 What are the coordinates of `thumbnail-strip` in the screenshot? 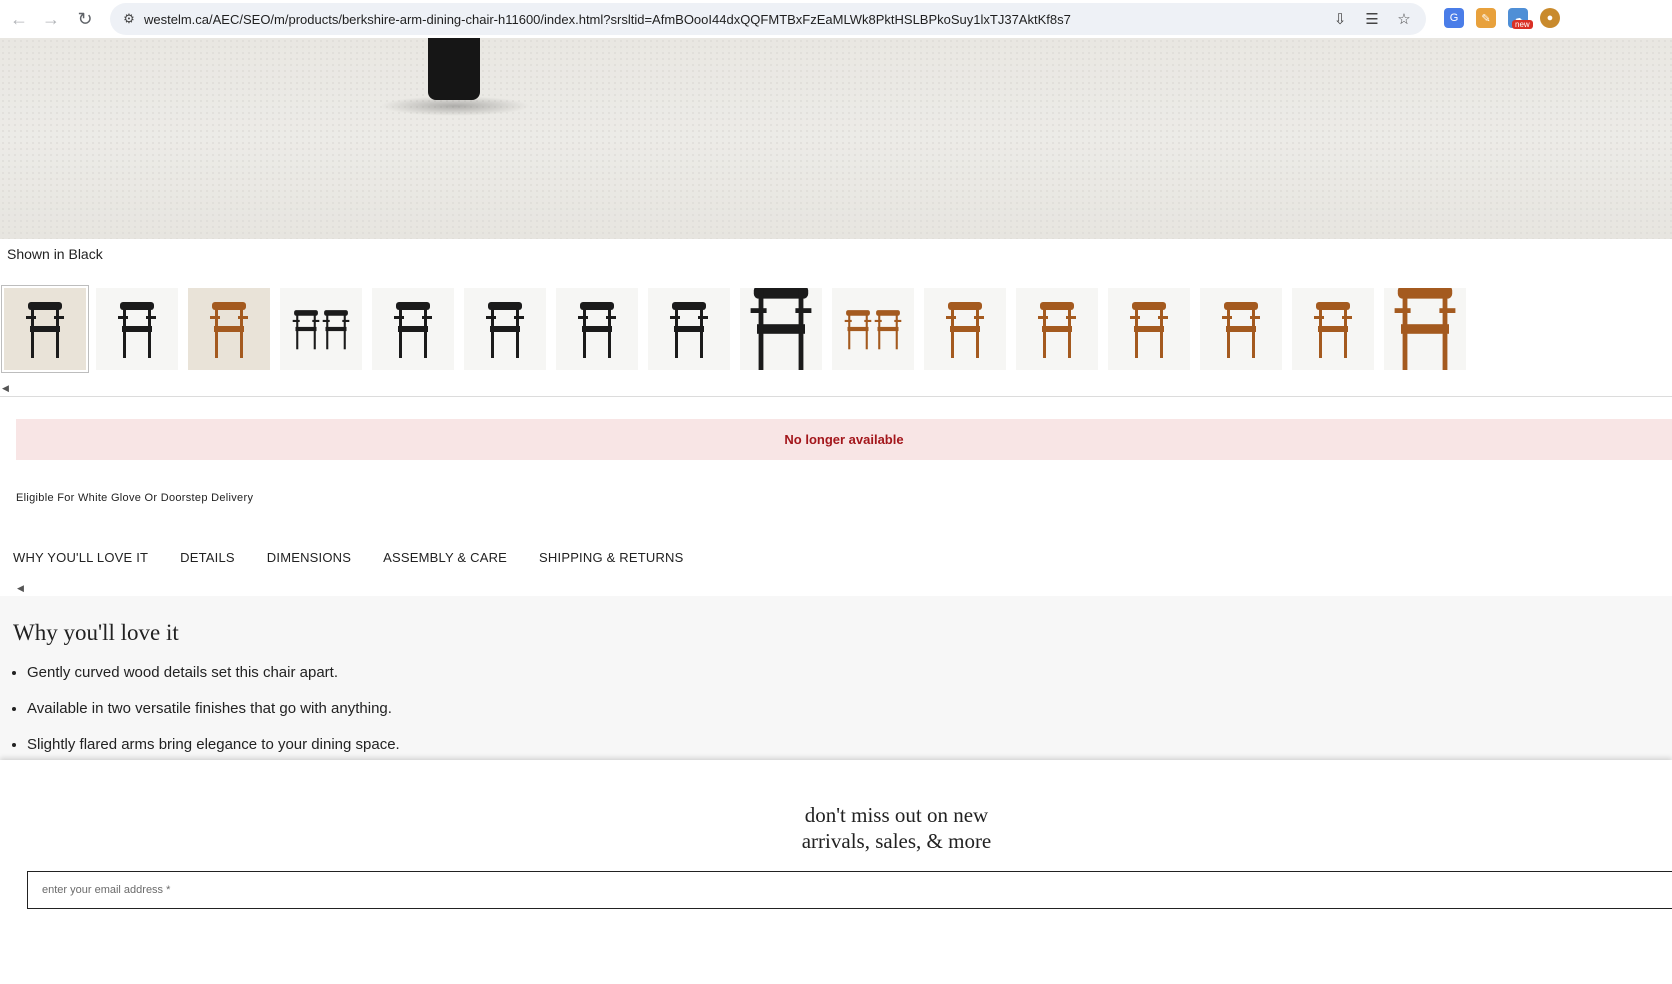 It's located at (733, 329).